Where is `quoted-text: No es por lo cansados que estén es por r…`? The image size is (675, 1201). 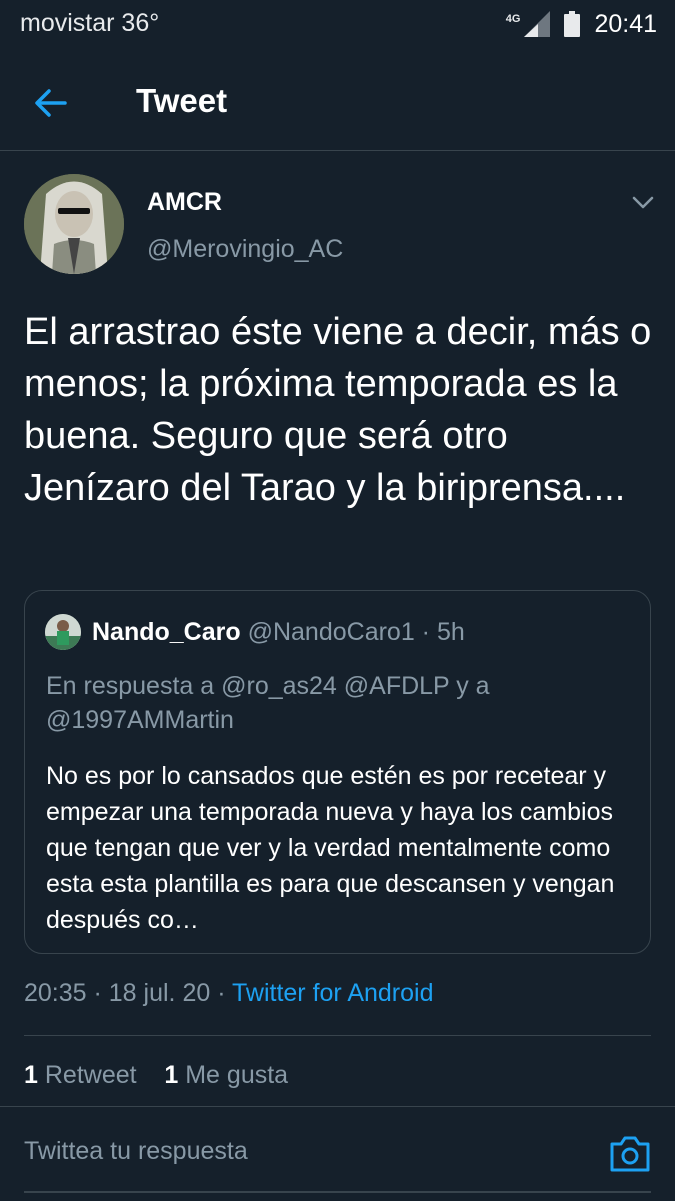 quoted-text: No es por lo cansados que estén es por r… is located at coordinates (330, 848).